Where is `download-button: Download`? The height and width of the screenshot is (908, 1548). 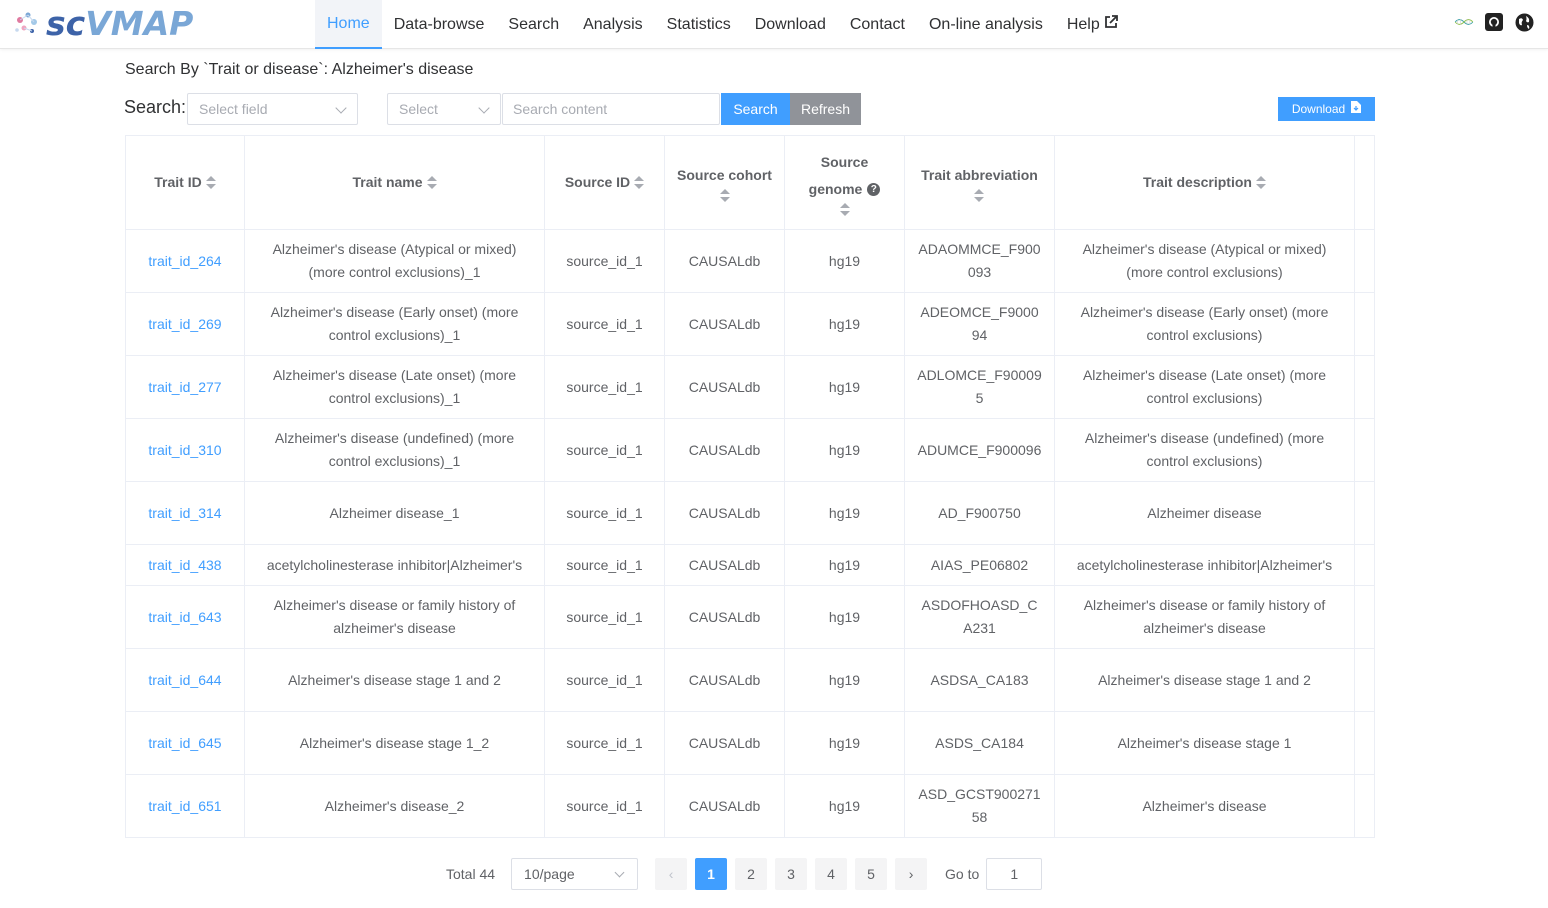 download-button: Download is located at coordinates (1326, 109).